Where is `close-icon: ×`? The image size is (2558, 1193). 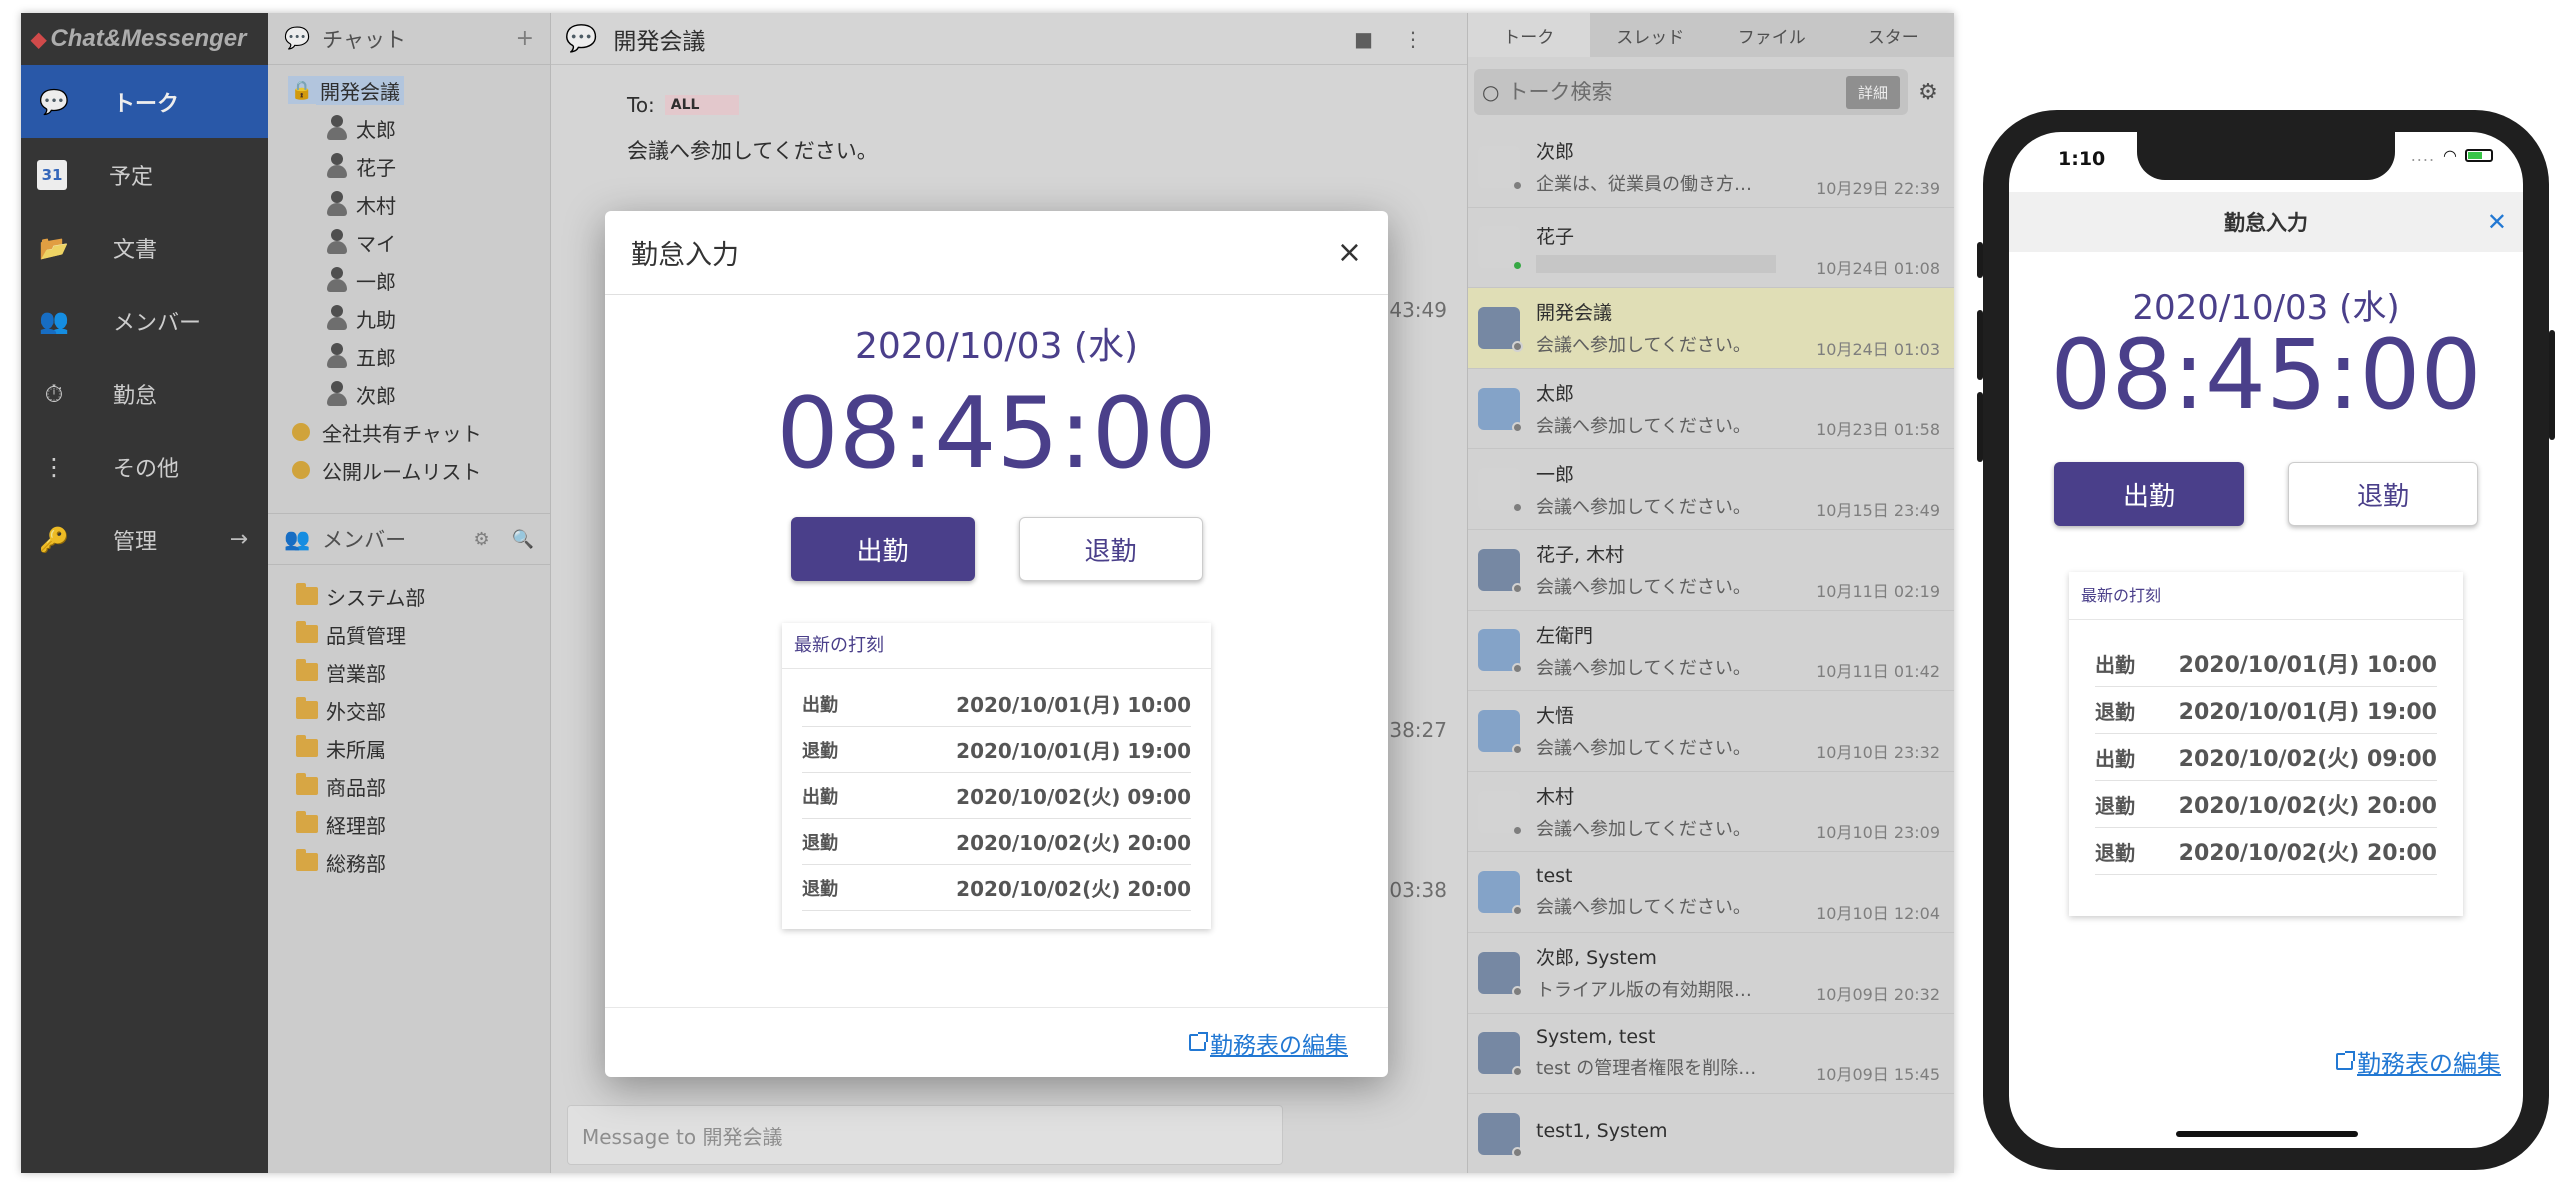 close-icon: × is located at coordinates (1349, 252).